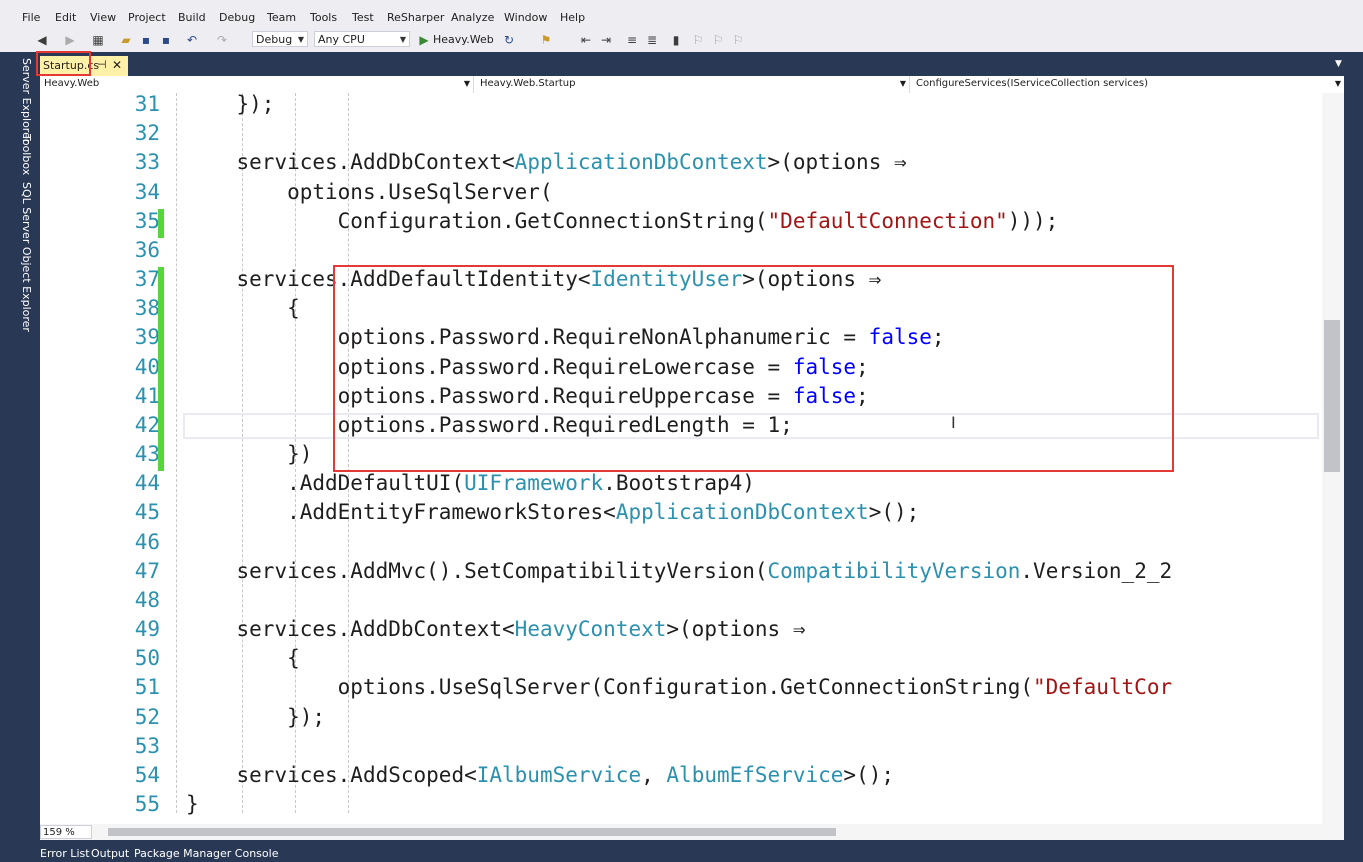 The width and height of the screenshot is (1363, 862). What do you see at coordinates (319, 192) in the screenshot?
I see `code-line: options.UseSqlServer(` at bounding box center [319, 192].